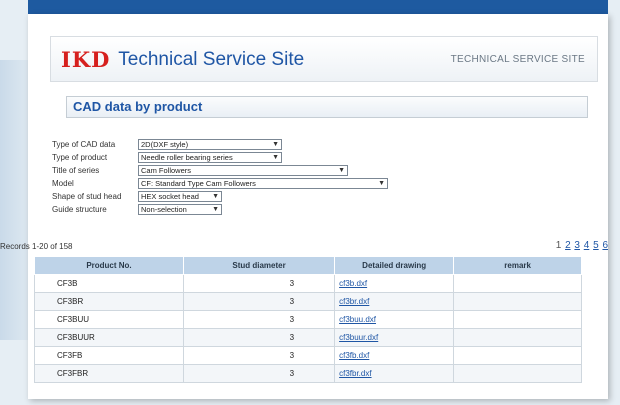 This screenshot has width=620, height=405. I want to click on select-value: CF: Standard Type Cam Followers, so click(198, 183).